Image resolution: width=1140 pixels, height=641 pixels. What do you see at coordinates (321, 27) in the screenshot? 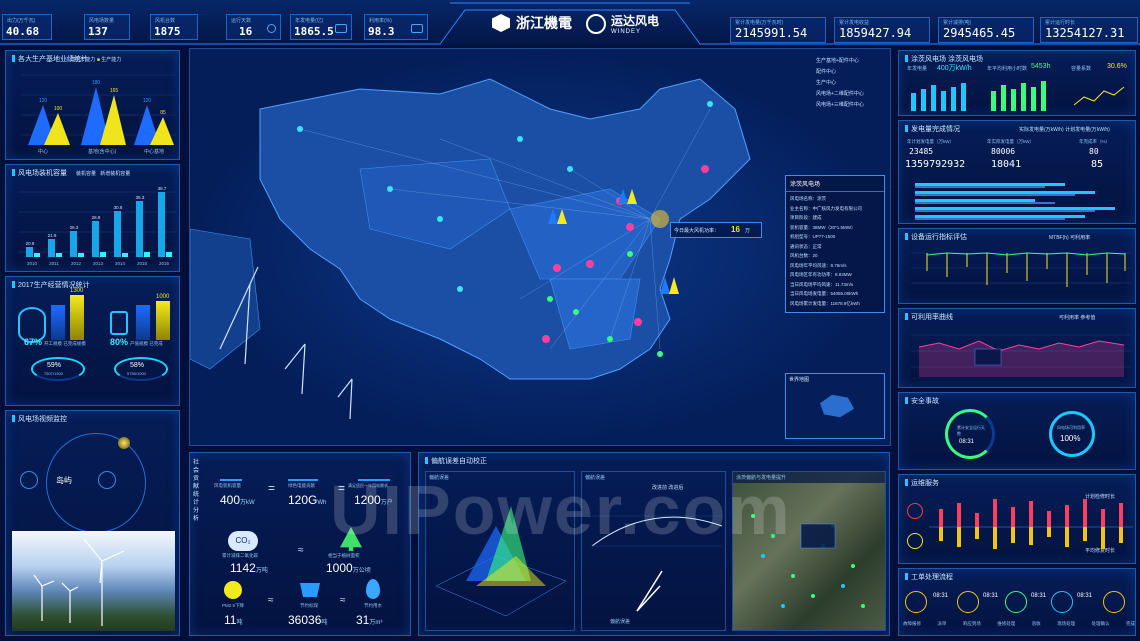
I see `kpi-5: 年发电量(亿) 1865.5` at bounding box center [321, 27].